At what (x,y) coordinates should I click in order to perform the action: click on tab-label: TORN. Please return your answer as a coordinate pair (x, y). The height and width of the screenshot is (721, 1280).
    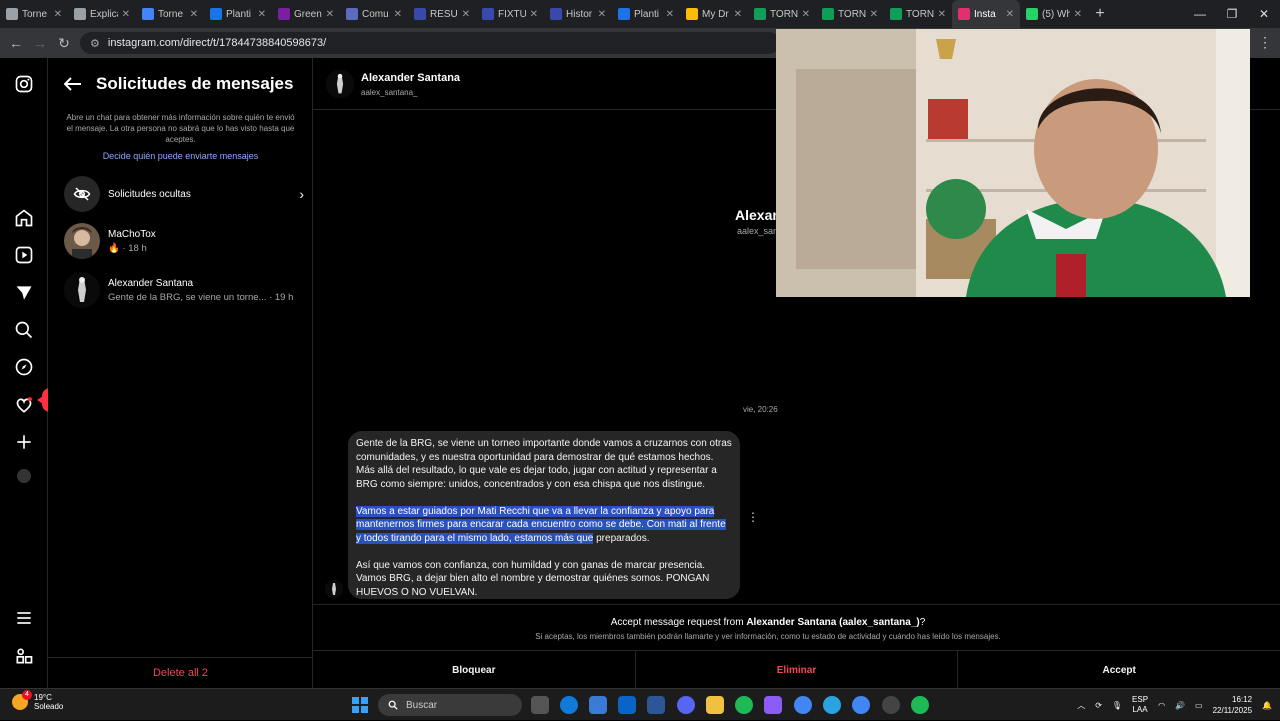
    Looking at the image, I should click on (852, 14).